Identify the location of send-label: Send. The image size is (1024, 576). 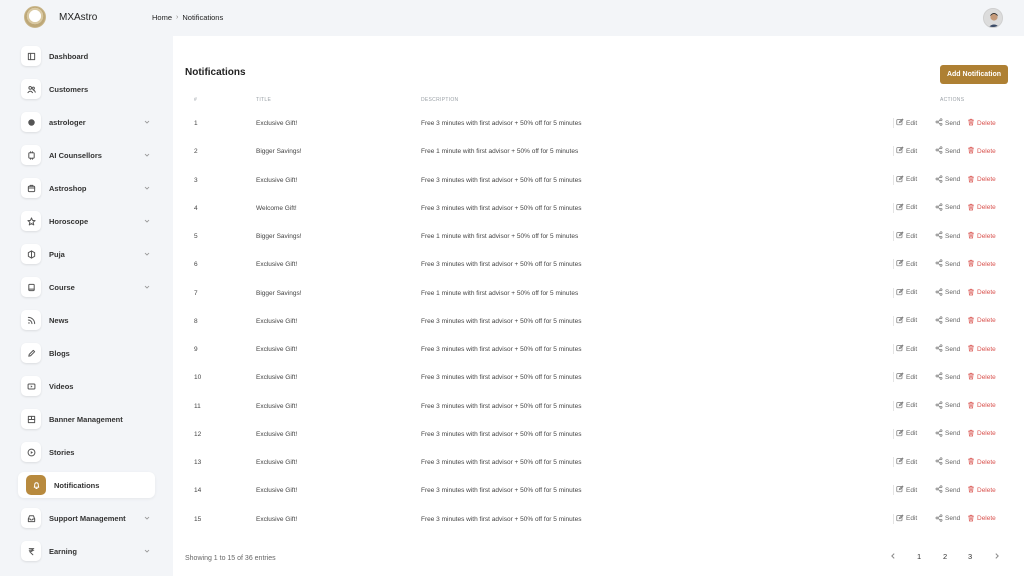
(953, 490).